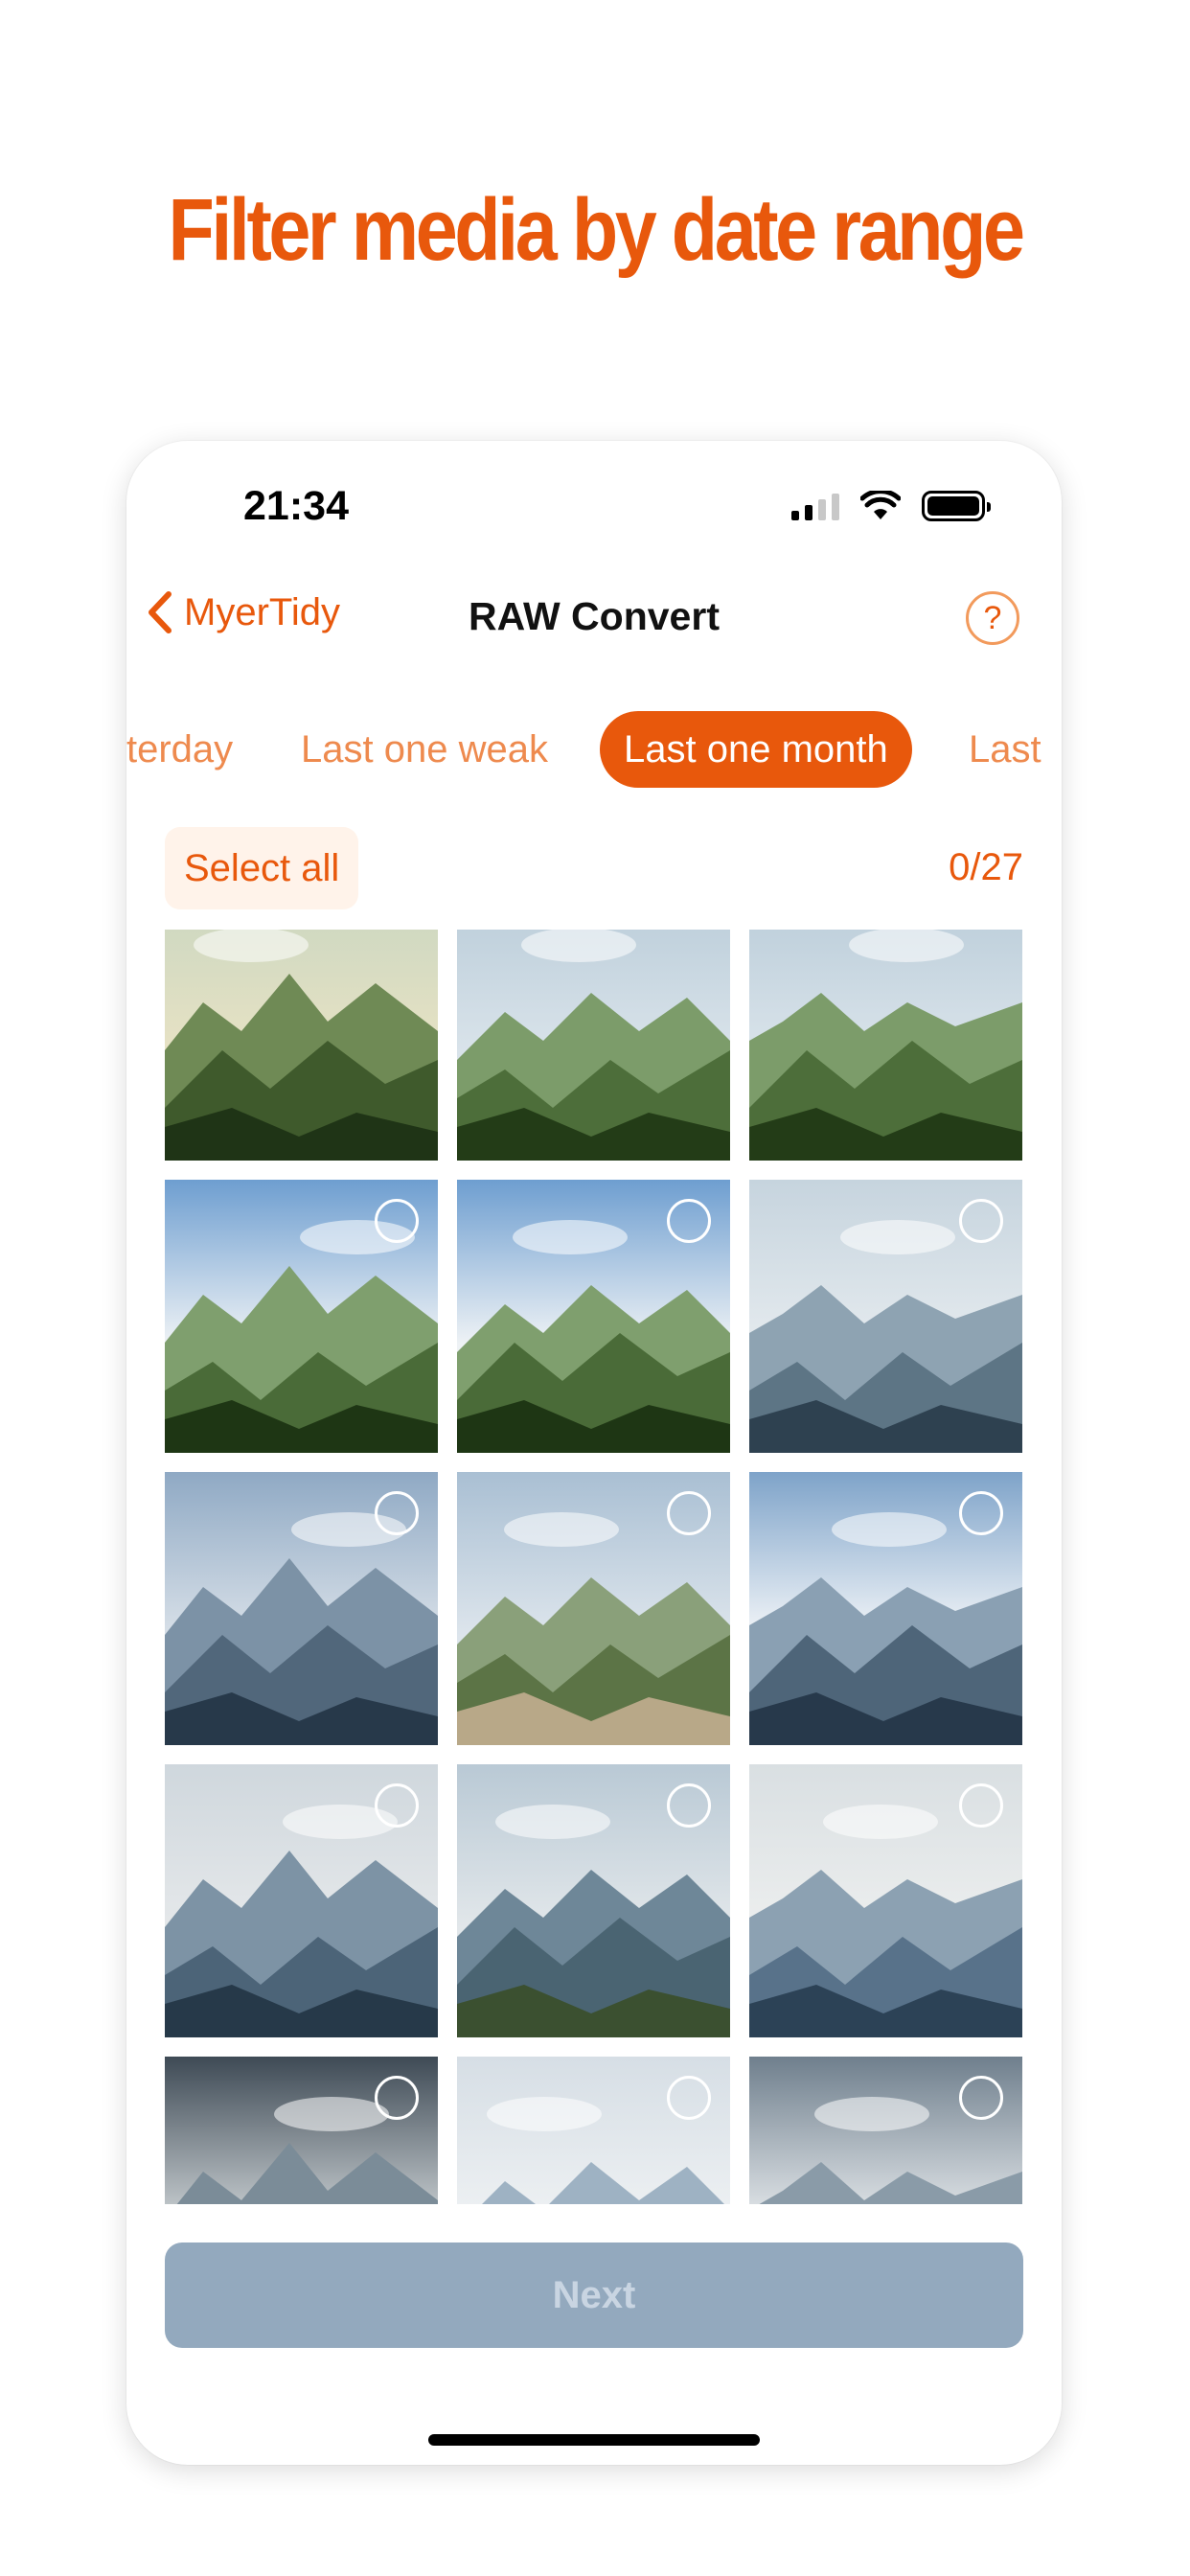 The height and width of the screenshot is (2576, 1190). Describe the element at coordinates (957, 506) in the screenshot. I see `battery-icon` at that location.